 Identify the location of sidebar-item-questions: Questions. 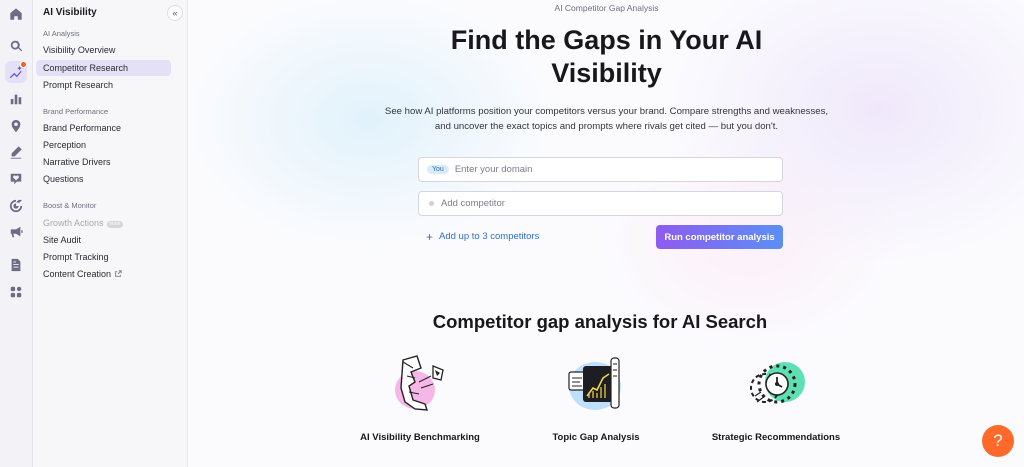
(103, 179).